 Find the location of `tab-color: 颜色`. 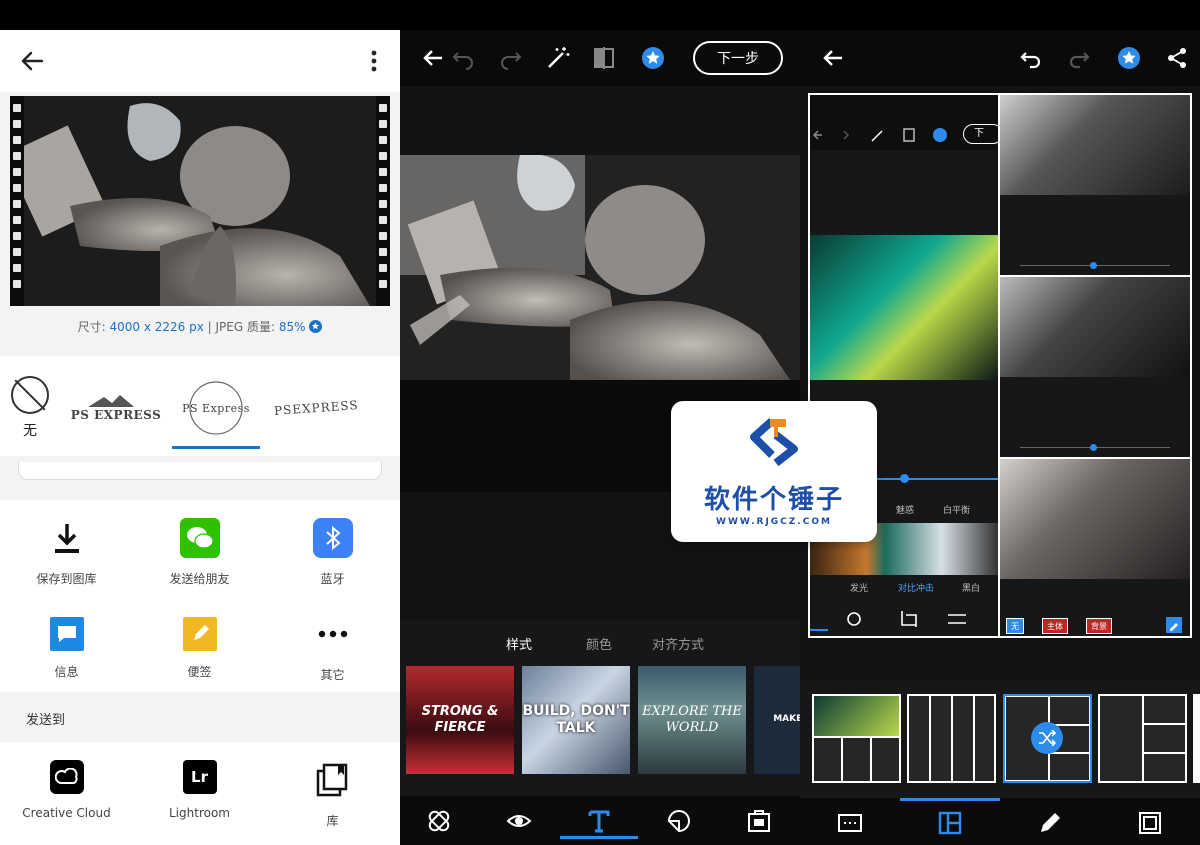

tab-color: 颜色 is located at coordinates (599, 643).